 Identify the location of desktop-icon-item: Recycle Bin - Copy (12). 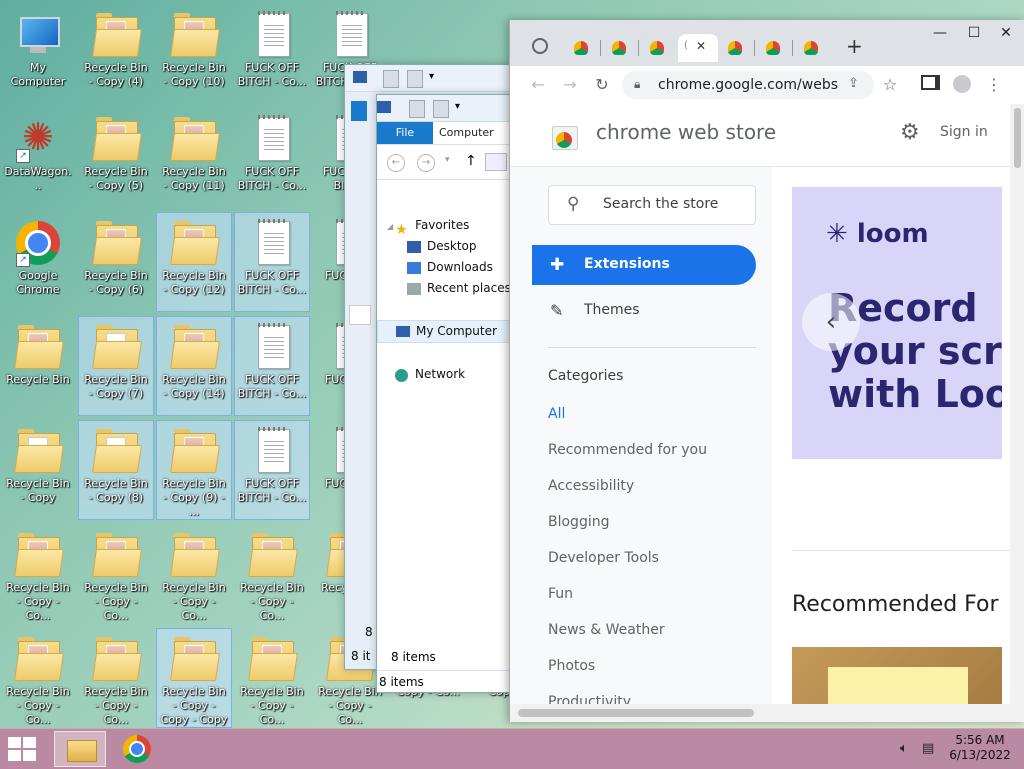
(194, 262).